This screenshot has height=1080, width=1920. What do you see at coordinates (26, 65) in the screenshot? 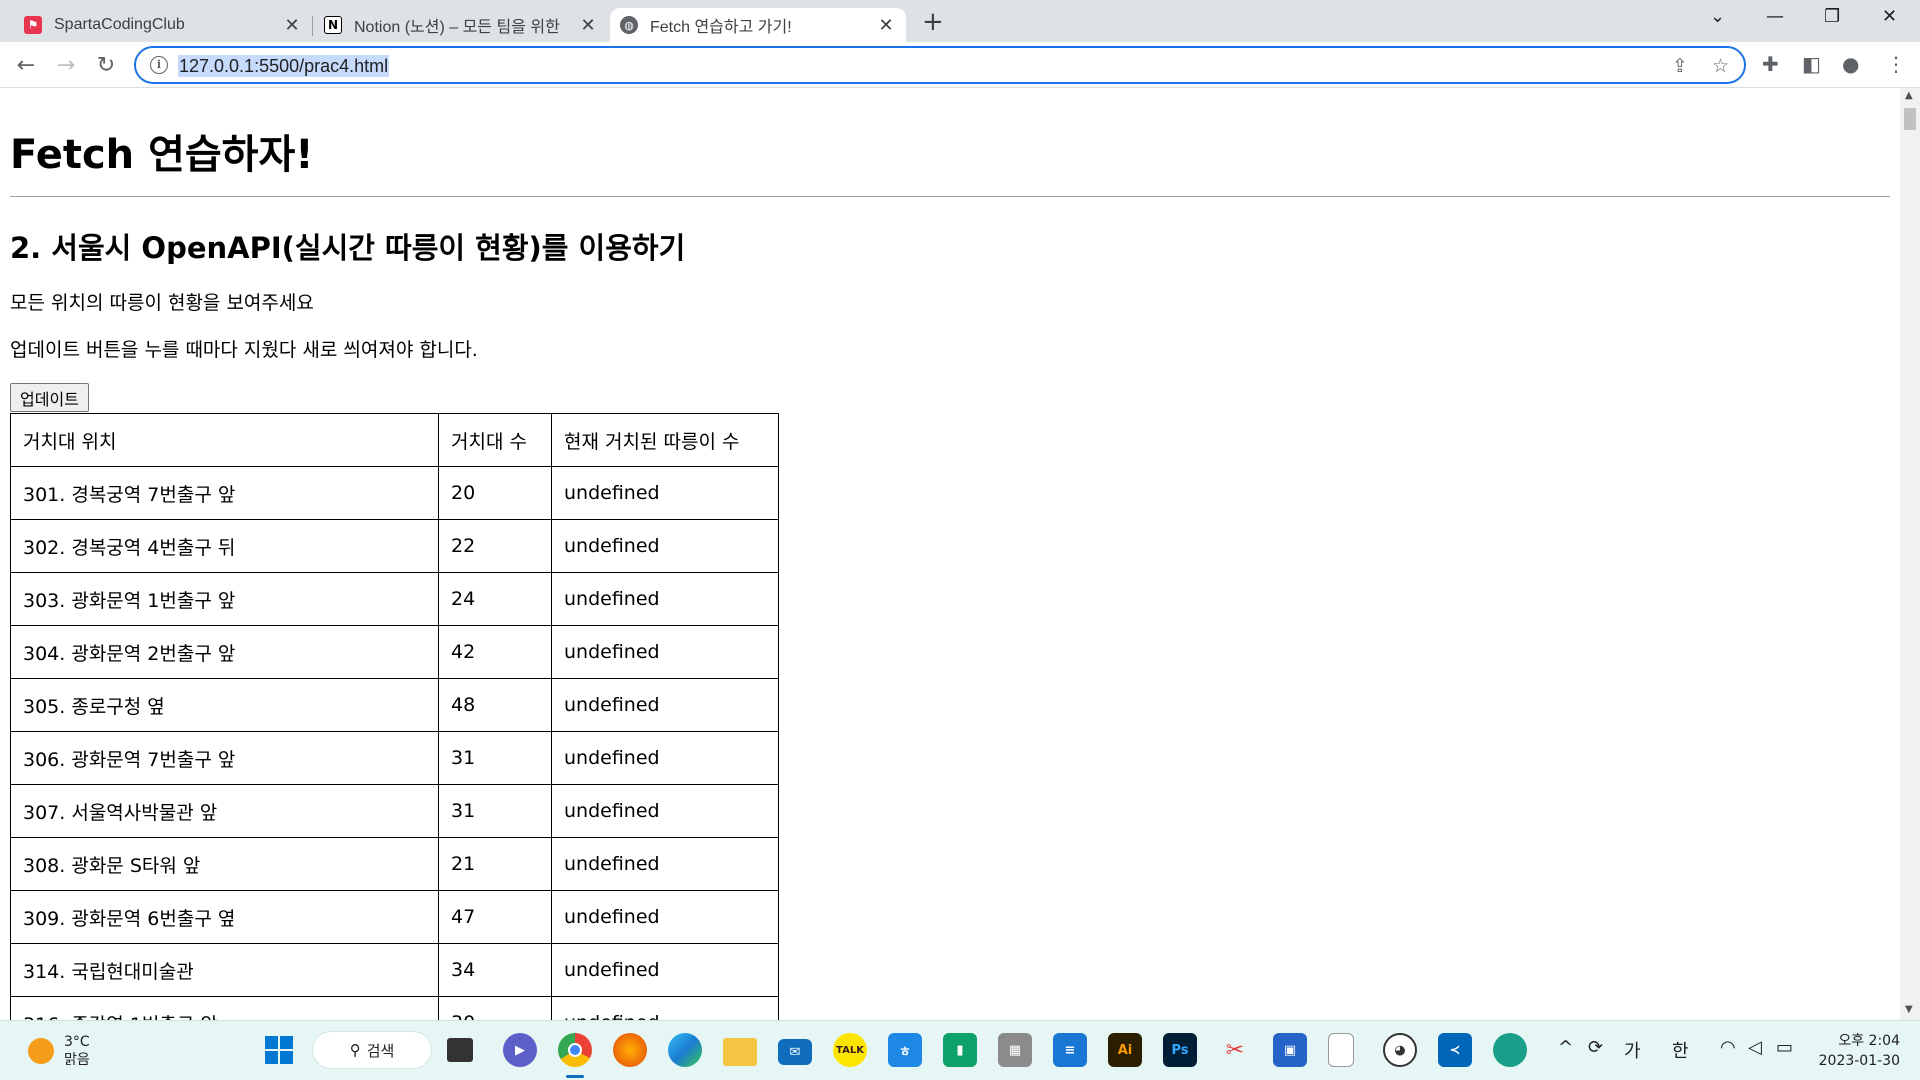
I see `back-arrow-icon: ←` at bounding box center [26, 65].